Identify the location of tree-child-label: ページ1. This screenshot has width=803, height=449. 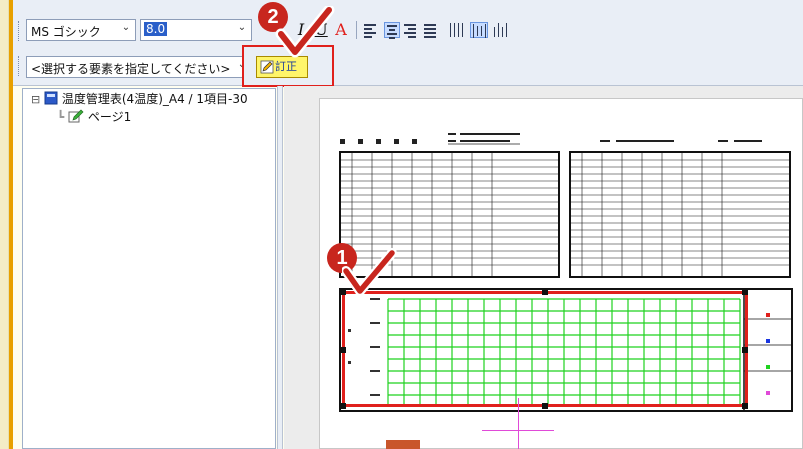
(109, 117).